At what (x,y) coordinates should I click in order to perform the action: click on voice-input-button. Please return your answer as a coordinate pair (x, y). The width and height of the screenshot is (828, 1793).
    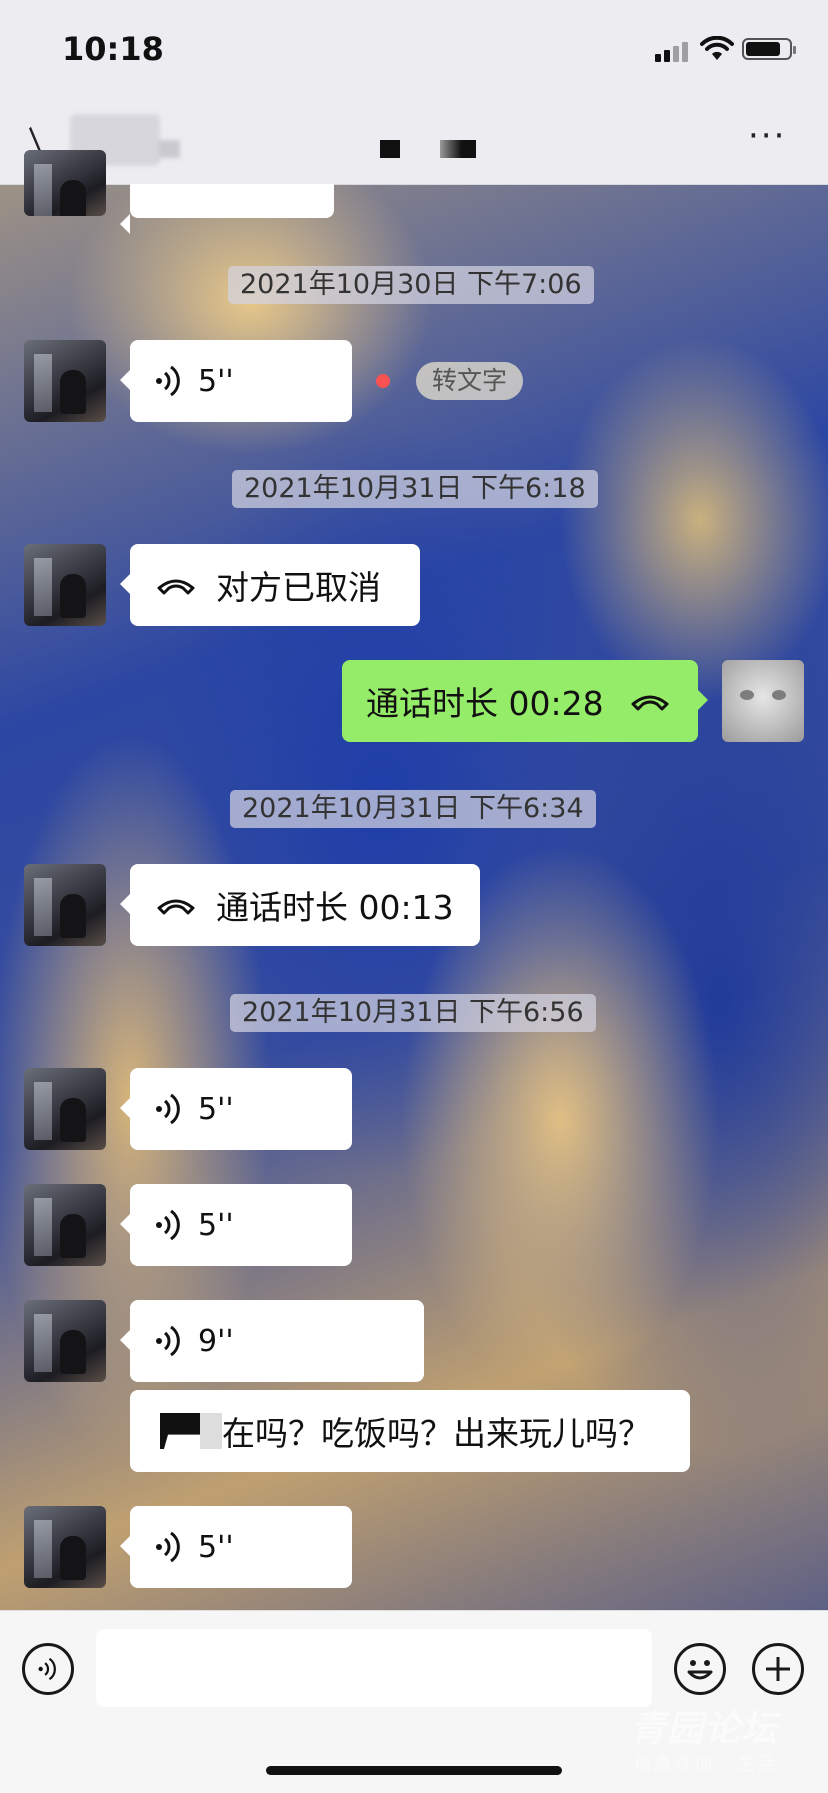
    Looking at the image, I should click on (48, 1669).